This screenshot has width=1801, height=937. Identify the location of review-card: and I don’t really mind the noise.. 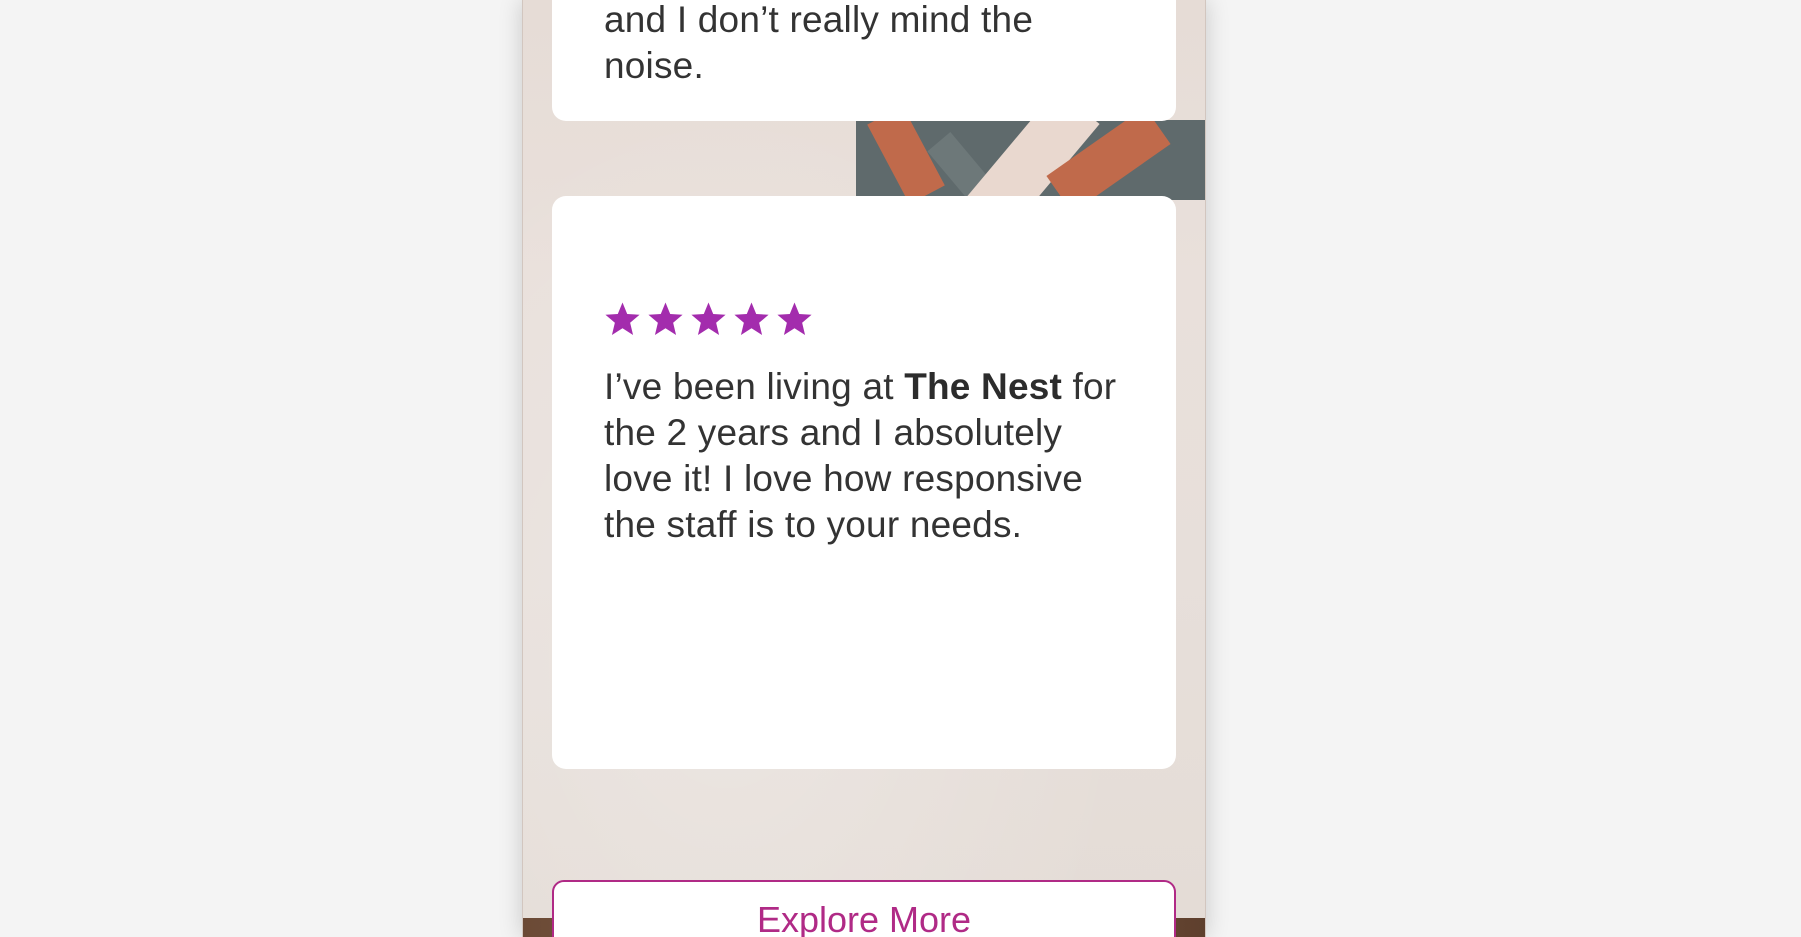
(864, 60).